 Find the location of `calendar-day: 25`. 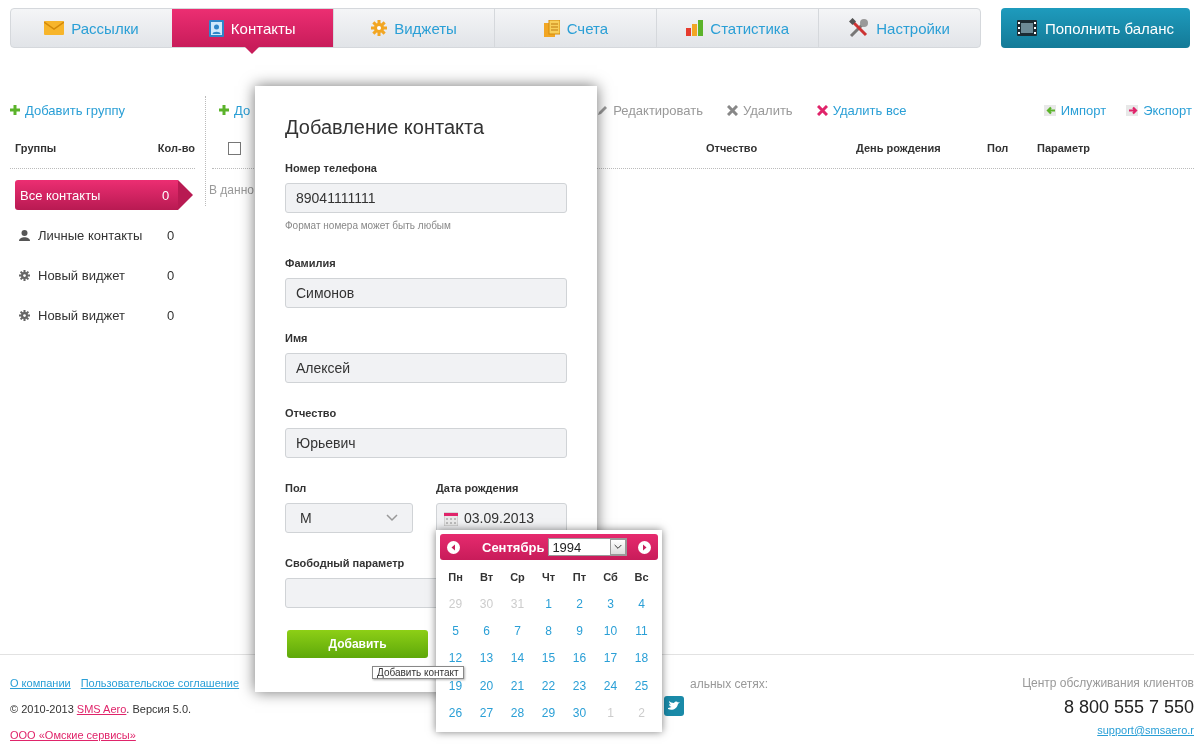

calendar-day: 25 is located at coordinates (641, 685).